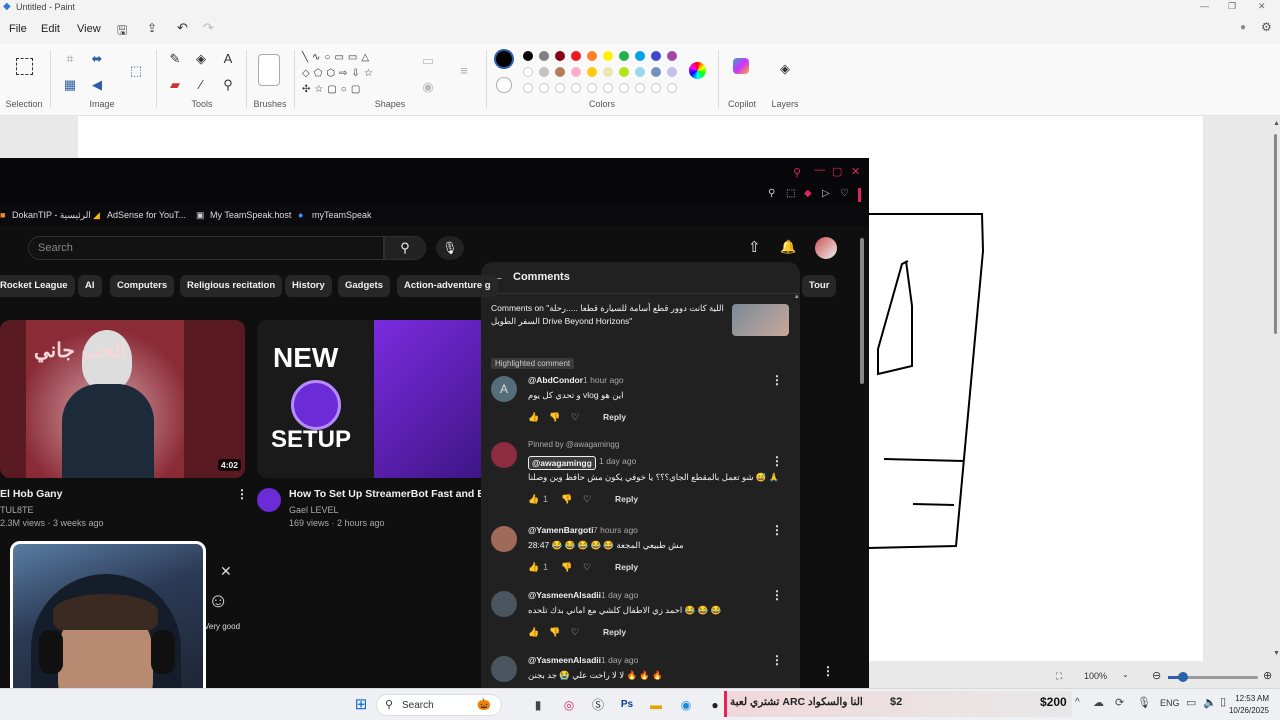 This screenshot has height=720, width=1280. What do you see at coordinates (603, 380) in the screenshot?
I see `comment-time: 1 hour ago` at bounding box center [603, 380].